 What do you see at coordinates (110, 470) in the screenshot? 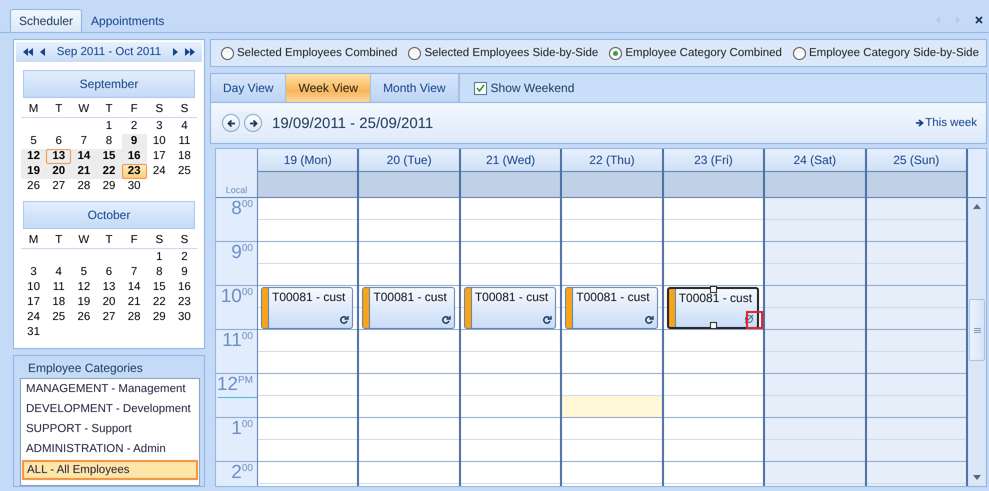
I see `list-item: ALL - All Employees` at bounding box center [110, 470].